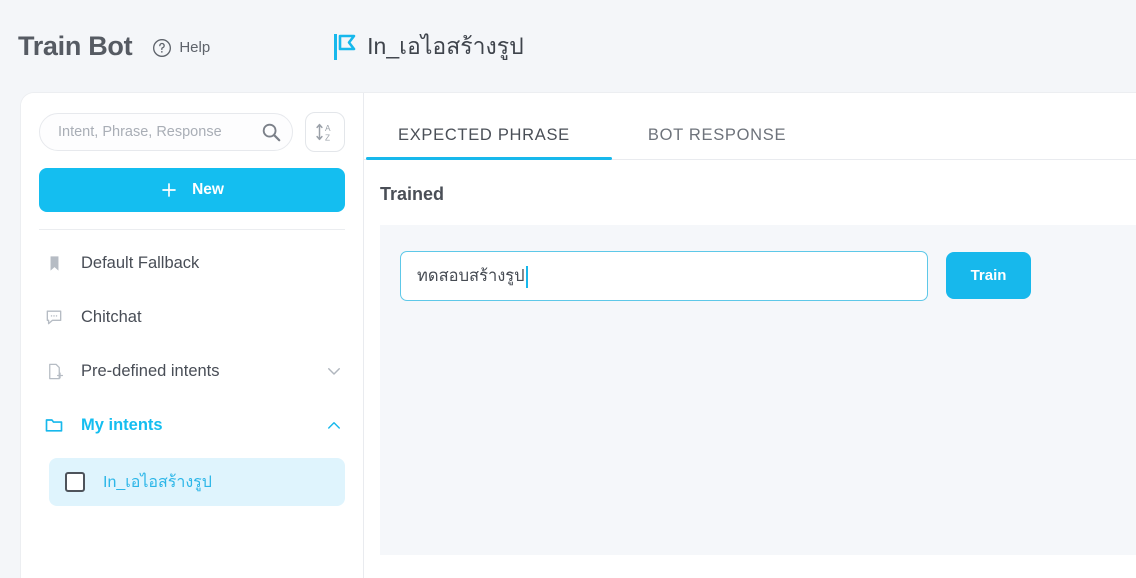 This screenshot has width=1136, height=578. I want to click on sort-az-icon: A Z, so click(323, 132).